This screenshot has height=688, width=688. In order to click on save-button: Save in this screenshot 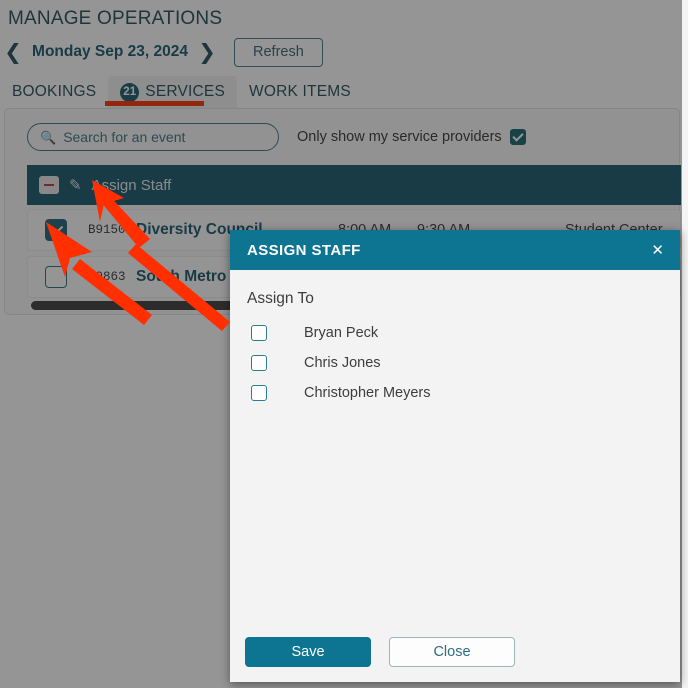, I will do `click(308, 651)`.